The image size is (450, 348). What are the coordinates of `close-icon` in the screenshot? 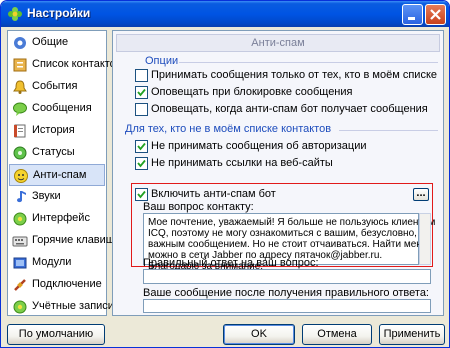 It's located at (435, 14).